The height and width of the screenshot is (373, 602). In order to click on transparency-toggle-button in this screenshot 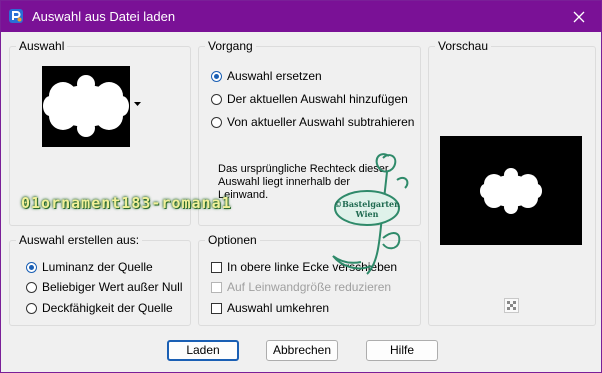, I will do `click(511, 305)`.